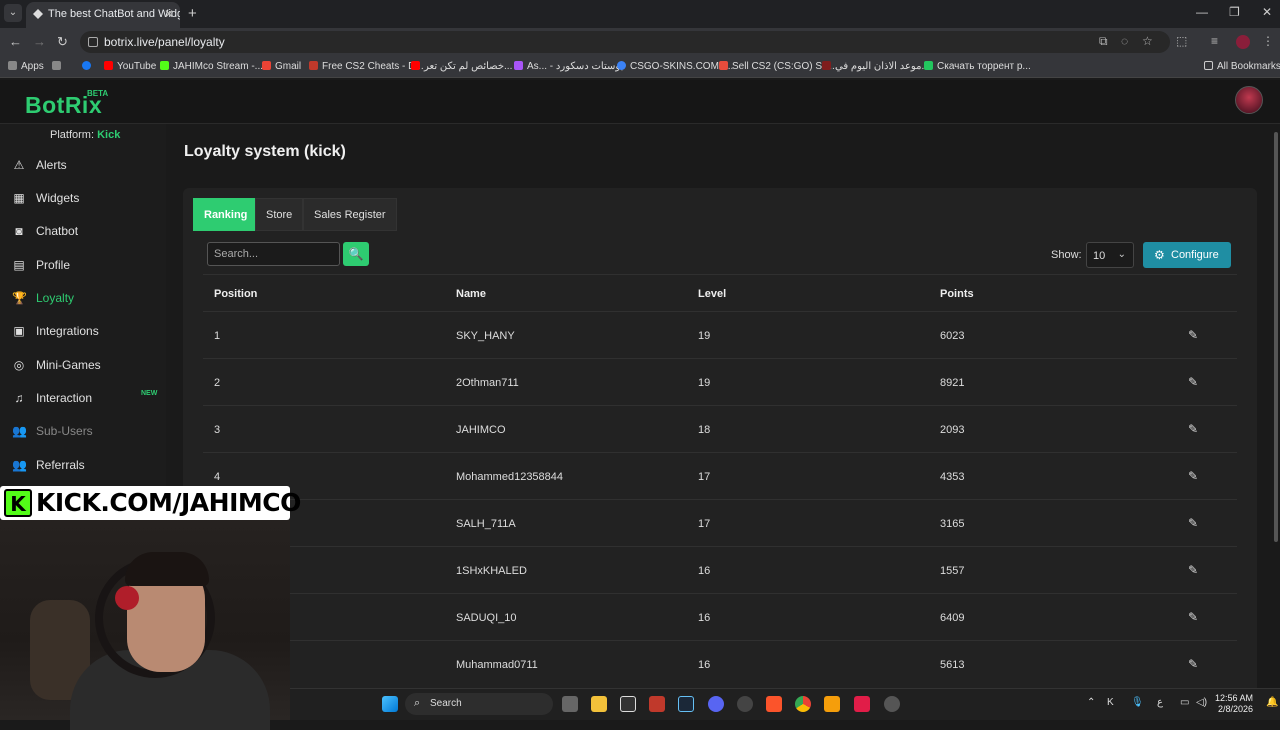 The image size is (1280, 730). What do you see at coordinates (192, 13) in the screenshot?
I see `new-tab-icon: +` at bounding box center [192, 13].